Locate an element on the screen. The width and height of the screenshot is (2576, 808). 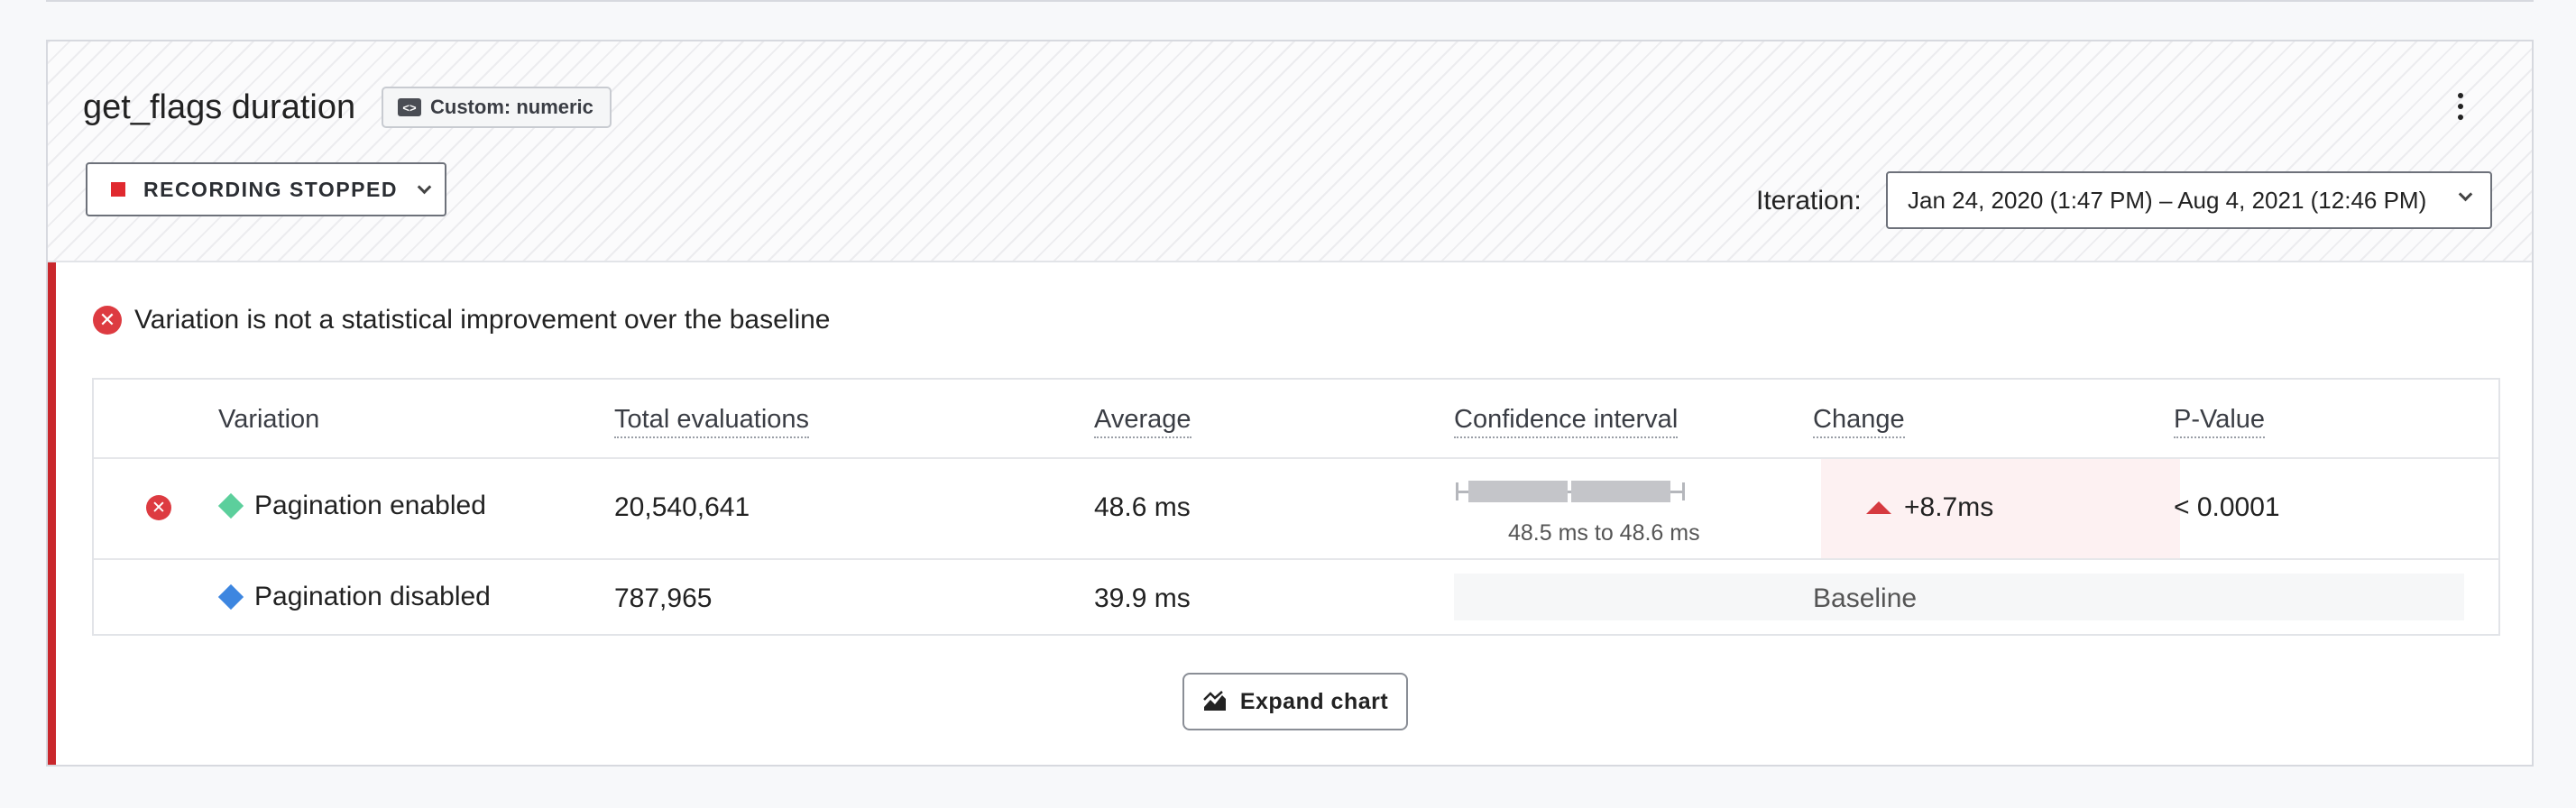
p-value: < 0.0001 is located at coordinates (2227, 507).